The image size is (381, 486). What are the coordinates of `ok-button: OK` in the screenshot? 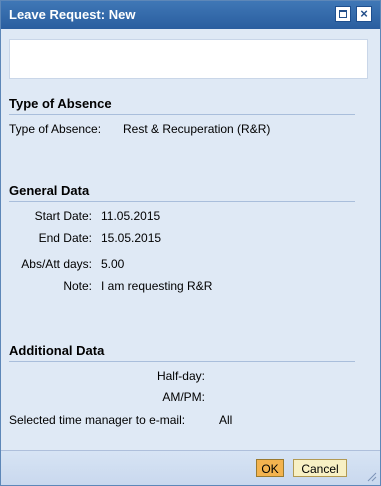 It's located at (270, 468).